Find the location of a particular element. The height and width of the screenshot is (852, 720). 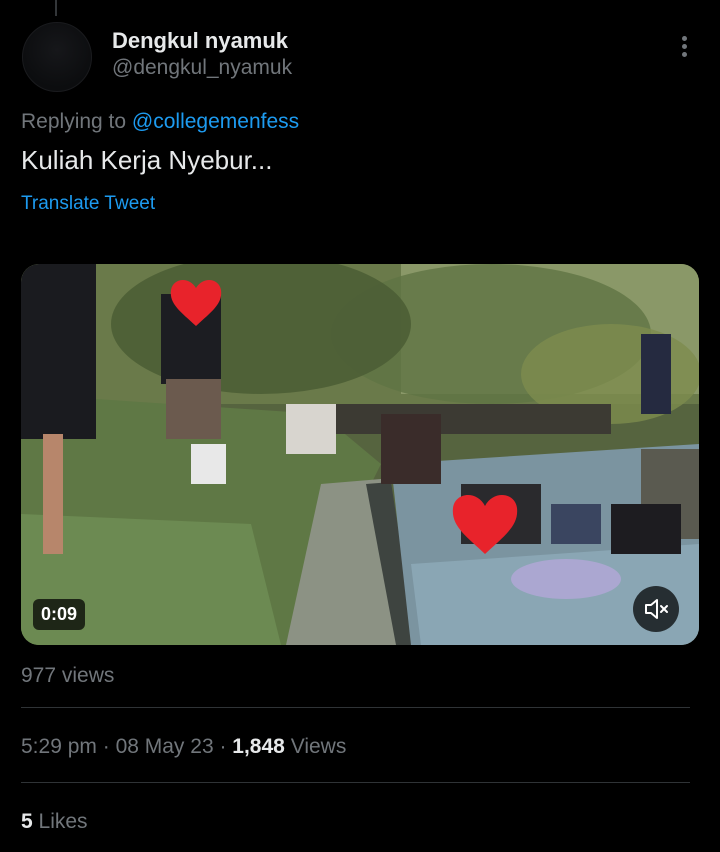

more-options-icon is located at coordinates (684, 50).